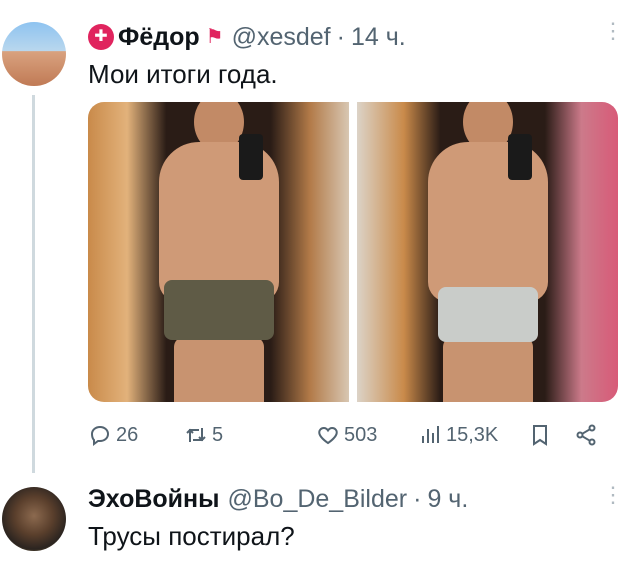  I want to click on retweet-count: 5, so click(218, 434).